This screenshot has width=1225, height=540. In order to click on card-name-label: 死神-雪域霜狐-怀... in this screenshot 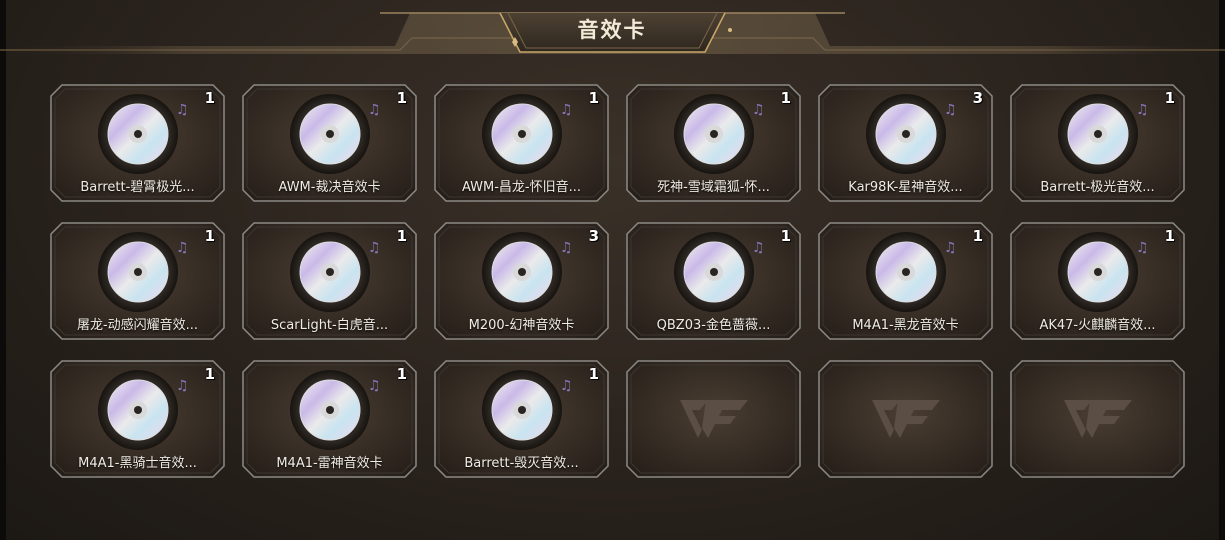, I will do `click(713, 187)`.